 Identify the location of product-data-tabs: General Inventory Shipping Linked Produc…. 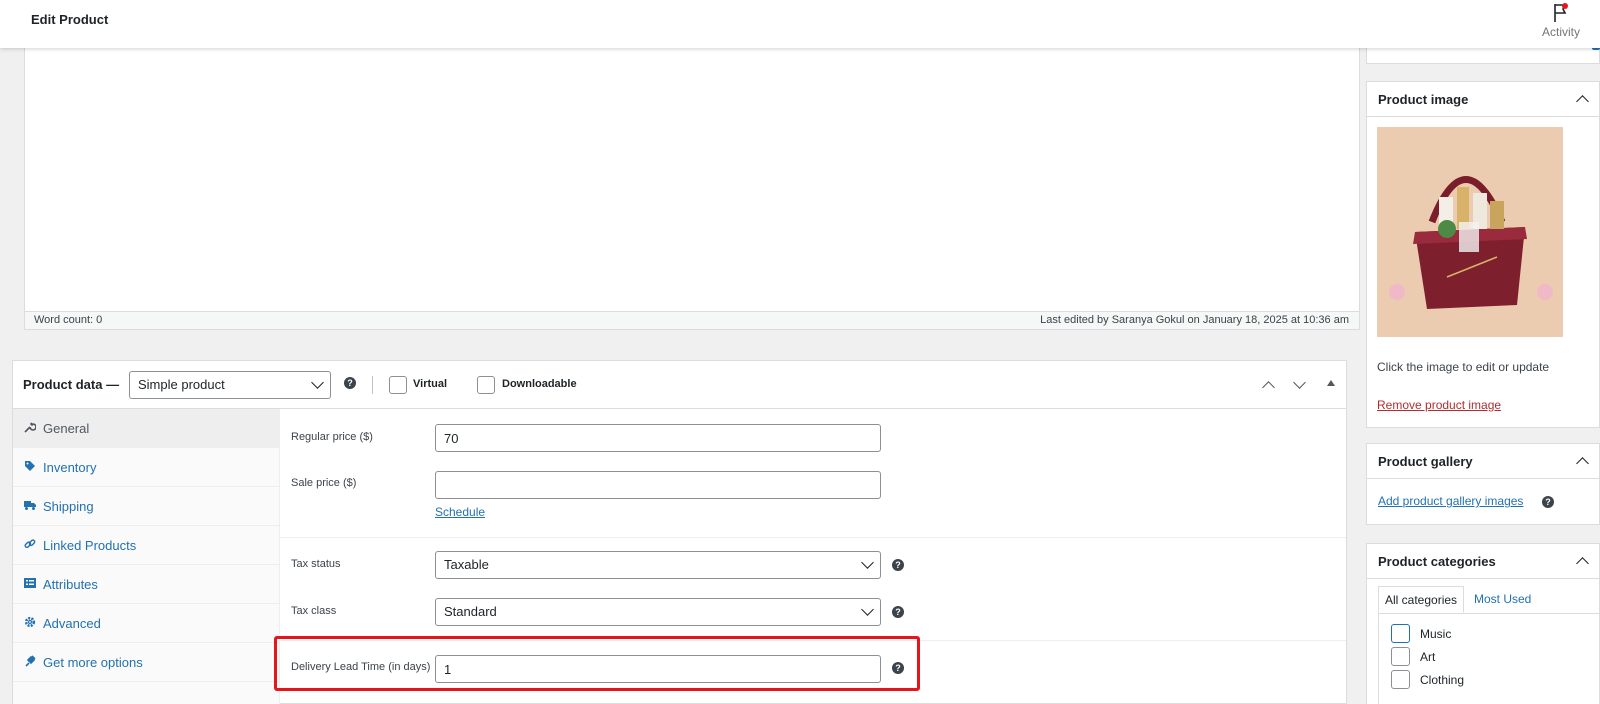
(146, 556).